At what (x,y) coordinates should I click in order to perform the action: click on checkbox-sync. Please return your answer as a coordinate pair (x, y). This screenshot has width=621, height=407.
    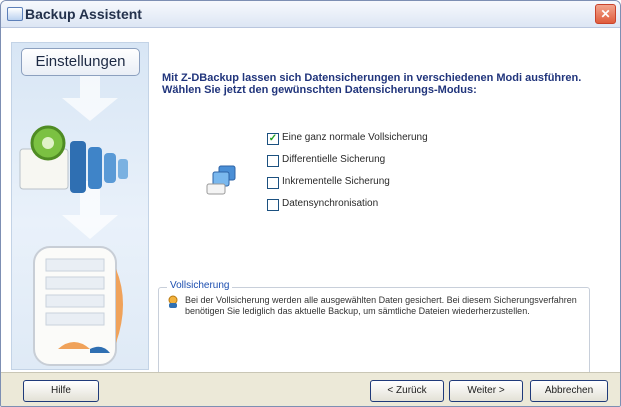
    Looking at the image, I should click on (273, 205).